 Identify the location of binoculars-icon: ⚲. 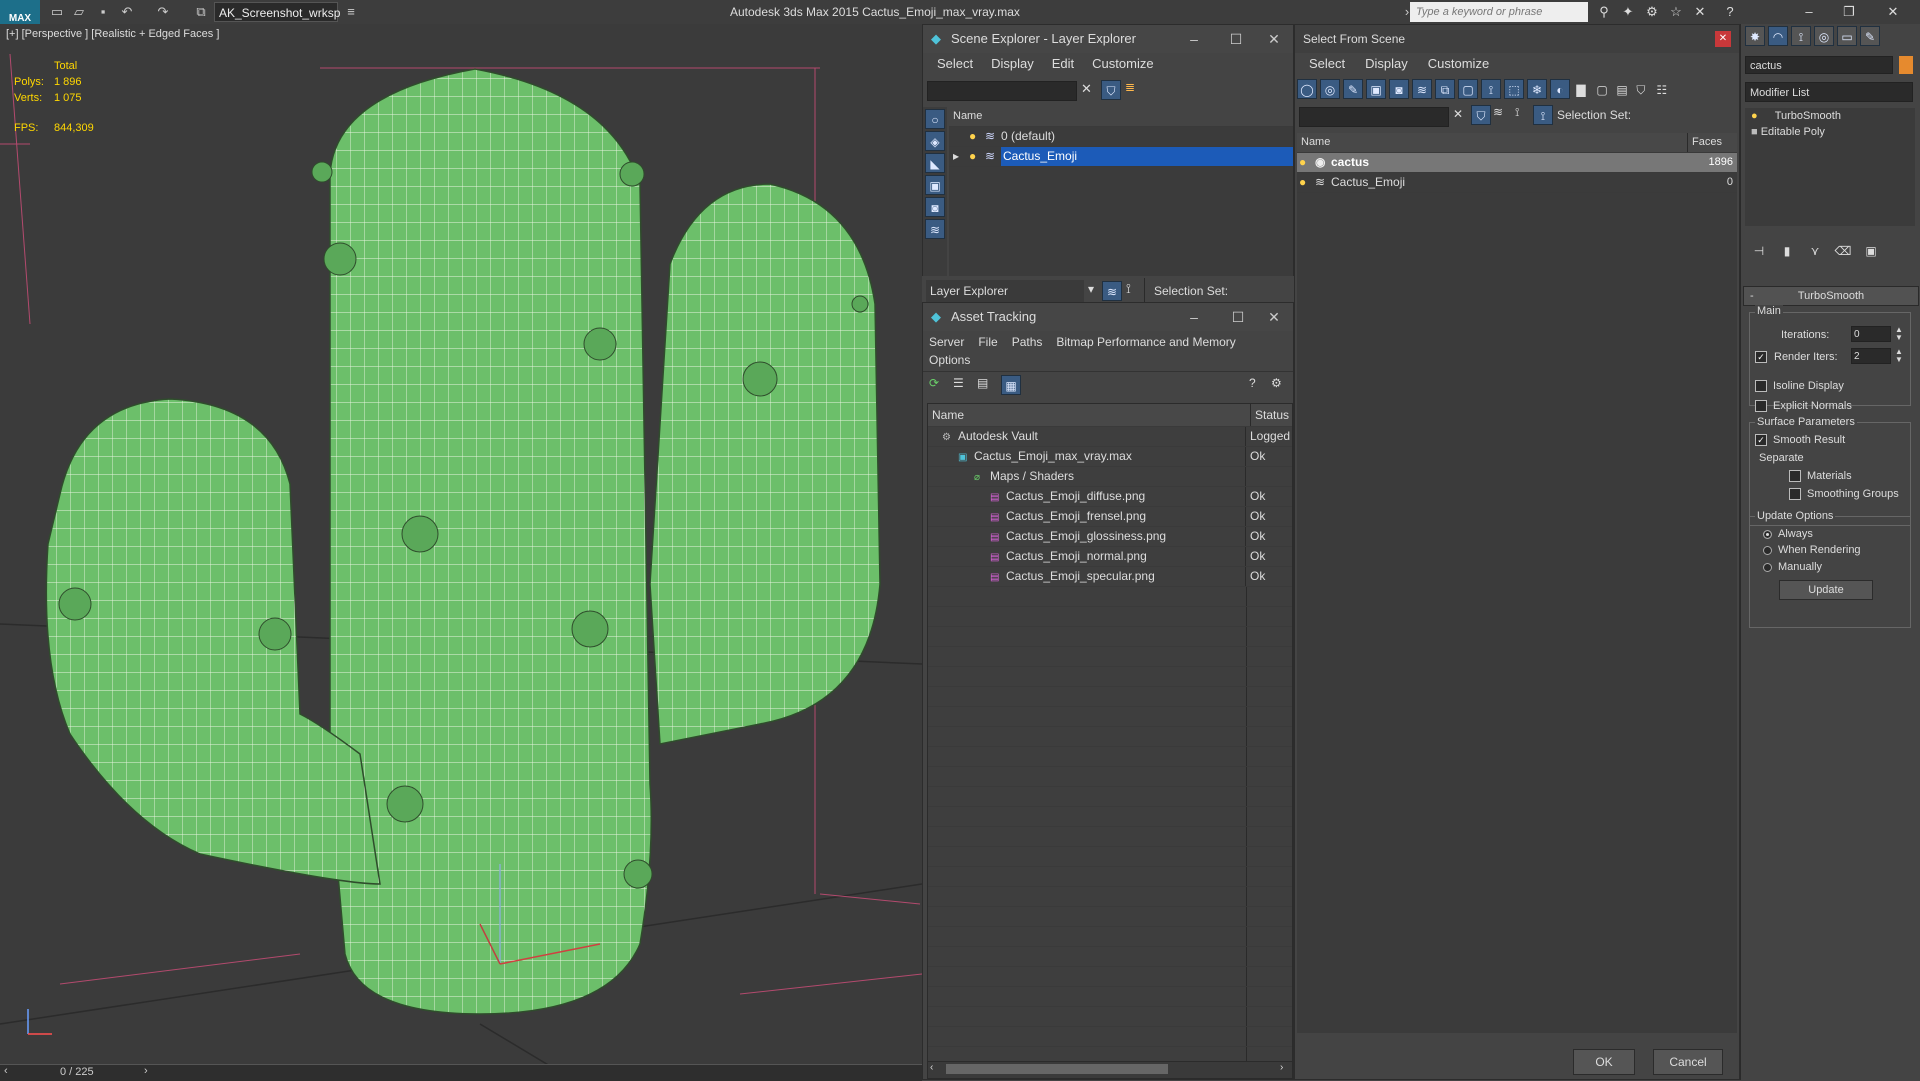
(1604, 12).